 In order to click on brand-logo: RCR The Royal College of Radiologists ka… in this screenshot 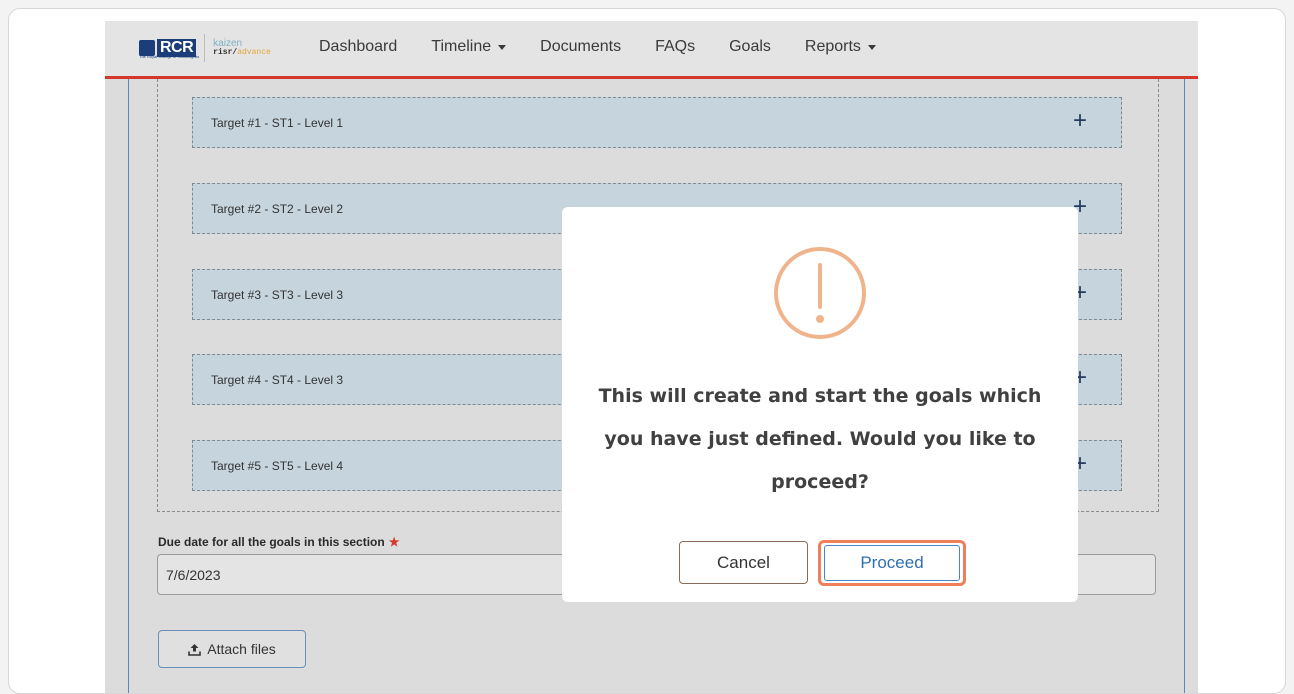, I will do `click(205, 48)`.